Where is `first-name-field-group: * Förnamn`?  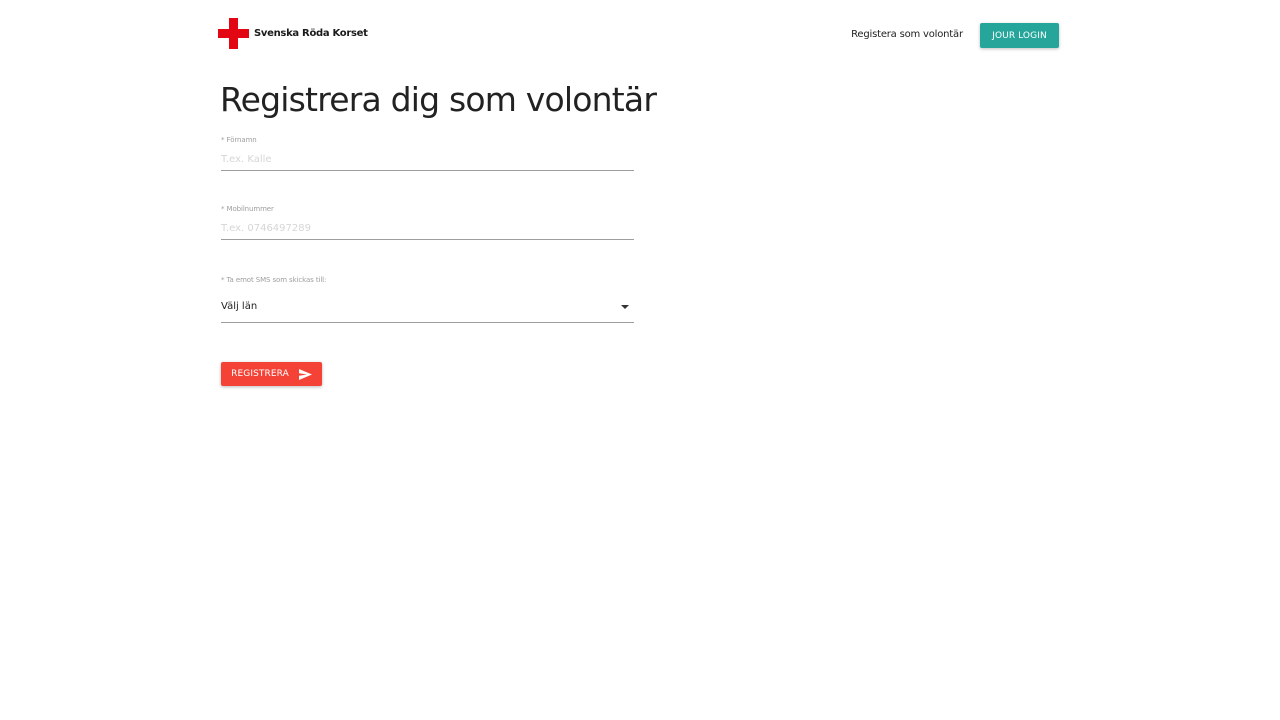 first-name-field-group: * Förnamn is located at coordinates (427, 153).